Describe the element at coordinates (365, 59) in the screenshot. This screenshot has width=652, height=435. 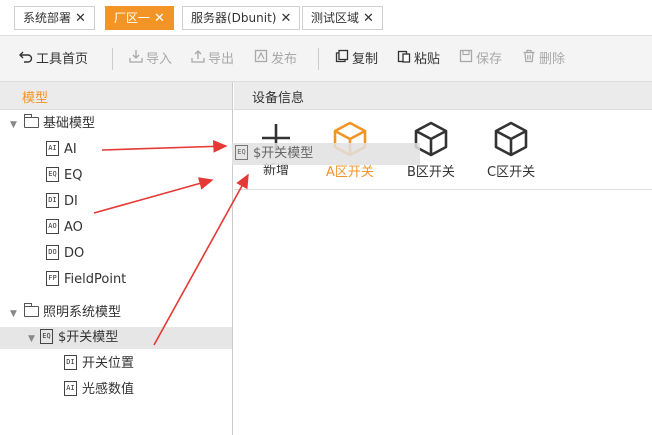
I see `copy-label: 复制` at that location.